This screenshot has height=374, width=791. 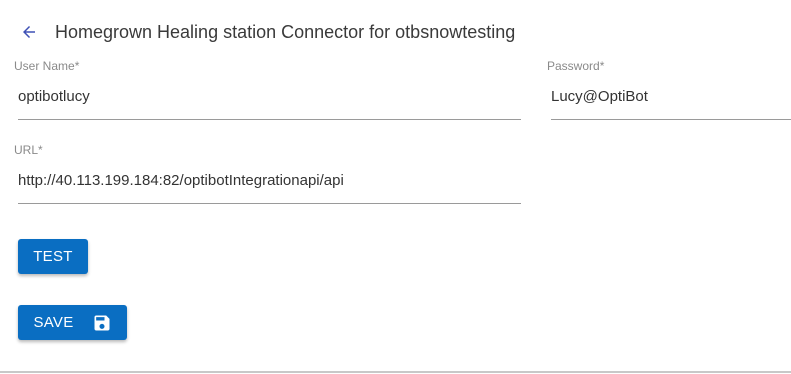 What do you see at coordinates (268, 181) in the screenshot?
I see `url-input` at bounding box center [268, 181].